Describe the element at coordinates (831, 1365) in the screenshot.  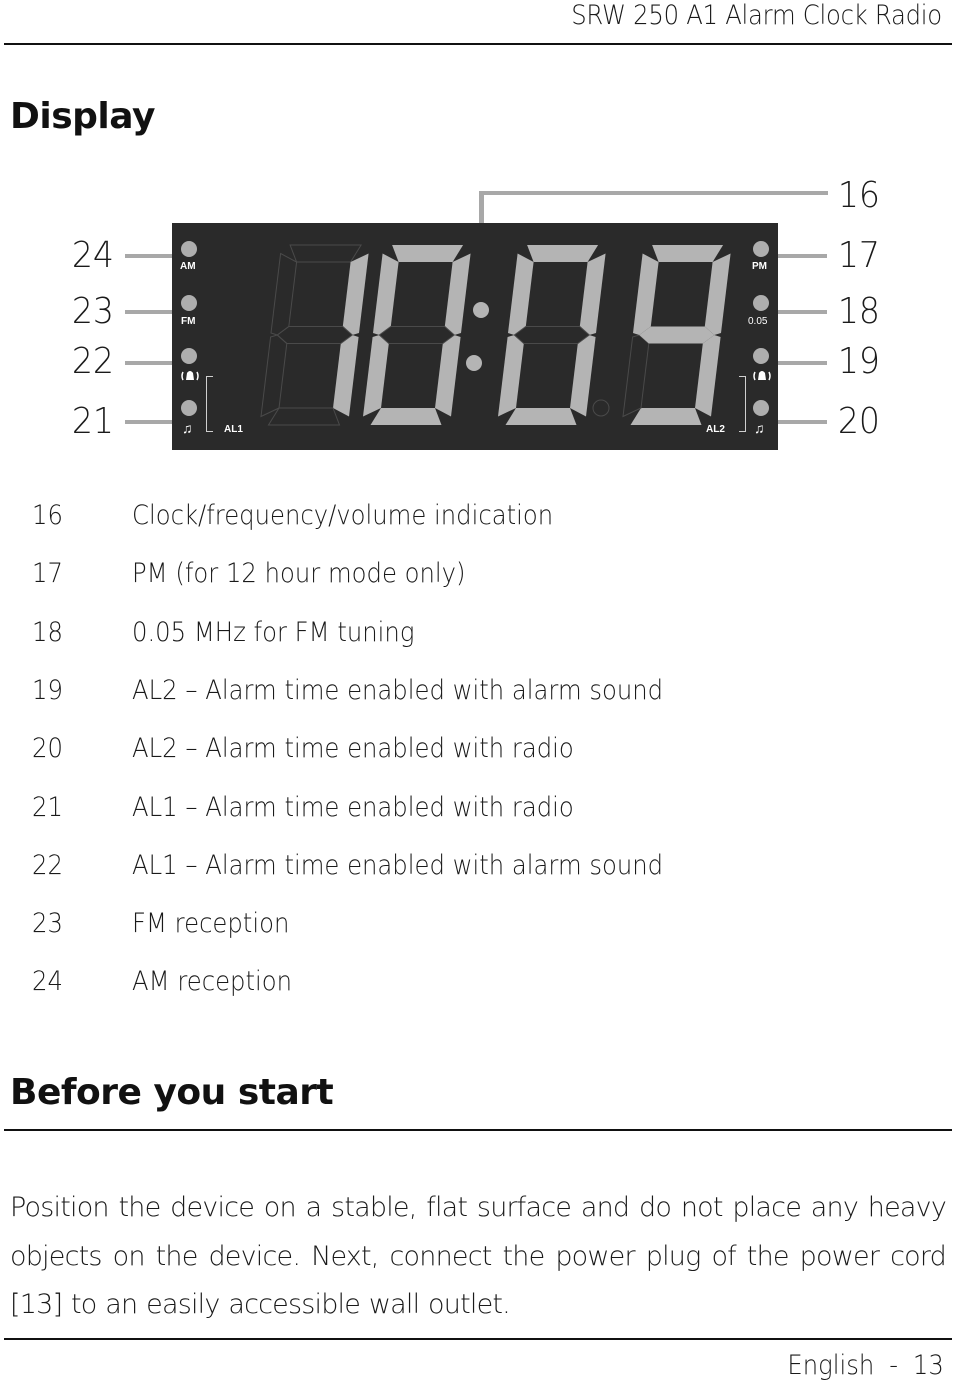
I see `footer-language: English` at that location.